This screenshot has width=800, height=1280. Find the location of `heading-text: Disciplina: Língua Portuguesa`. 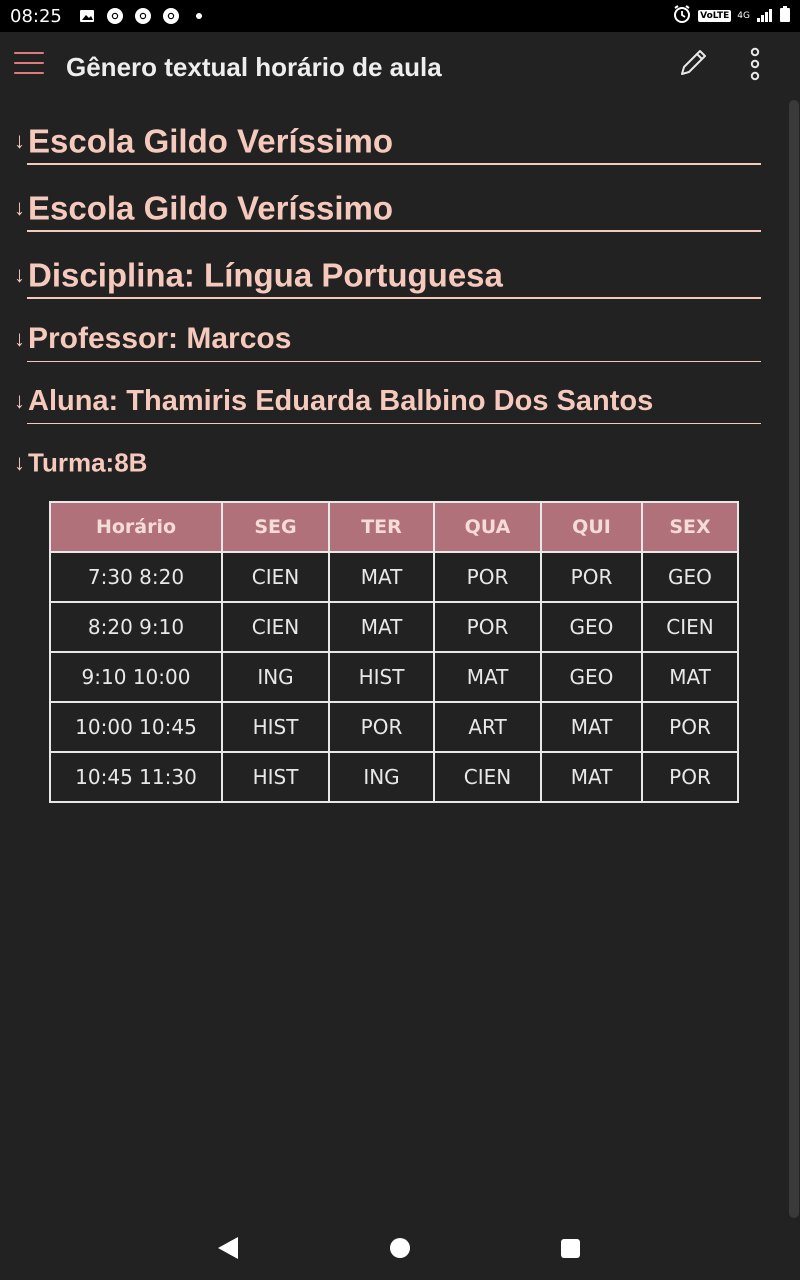

heading-text: Disciplina: Língua Portuguesa is located at coordinates (265, 275).